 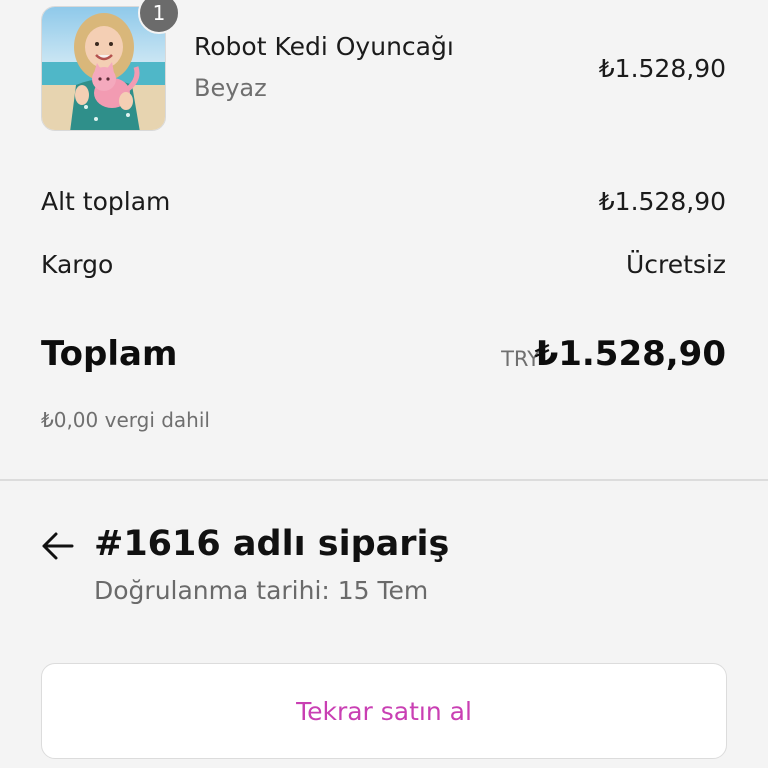 I want to click on buy-again-button: Tekrar satın al, so click(x=384, y=711).